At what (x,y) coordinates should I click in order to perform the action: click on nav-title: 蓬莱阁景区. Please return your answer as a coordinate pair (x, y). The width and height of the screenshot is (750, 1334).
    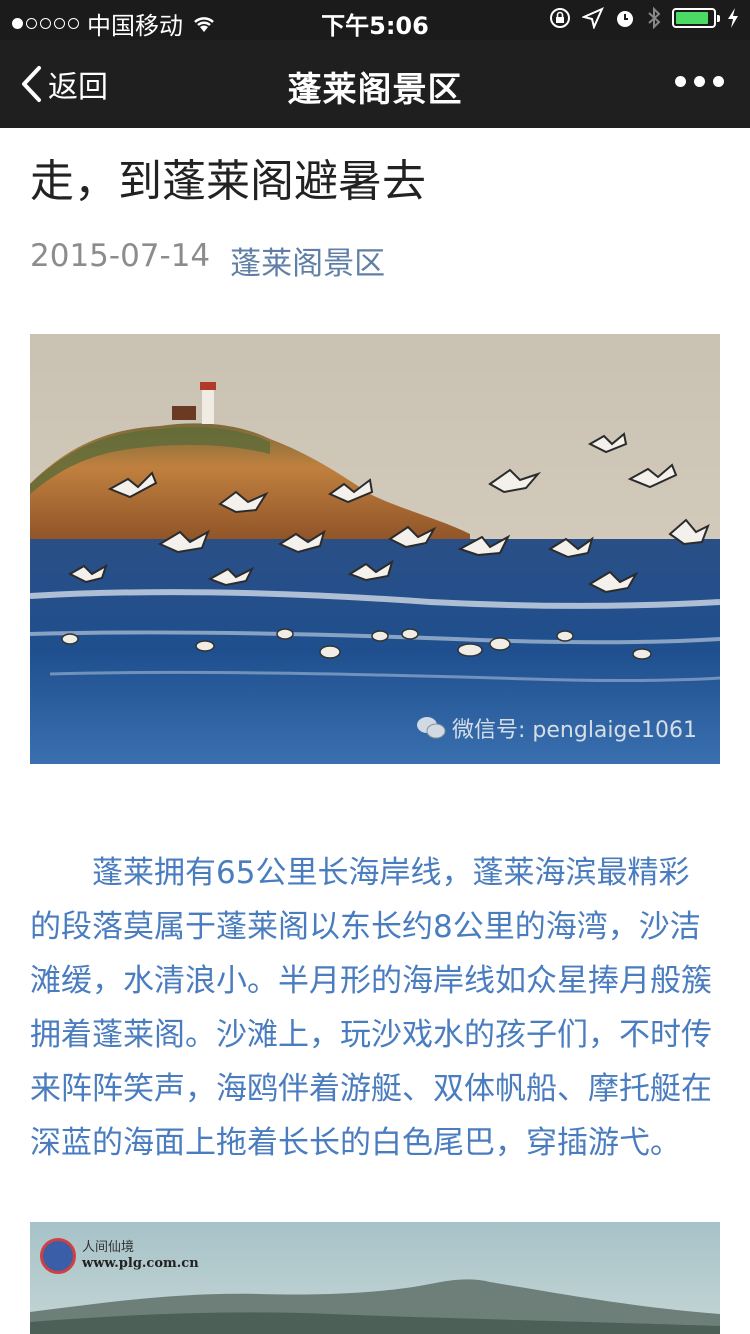
    Looking at the image, I should click on (375, 90).